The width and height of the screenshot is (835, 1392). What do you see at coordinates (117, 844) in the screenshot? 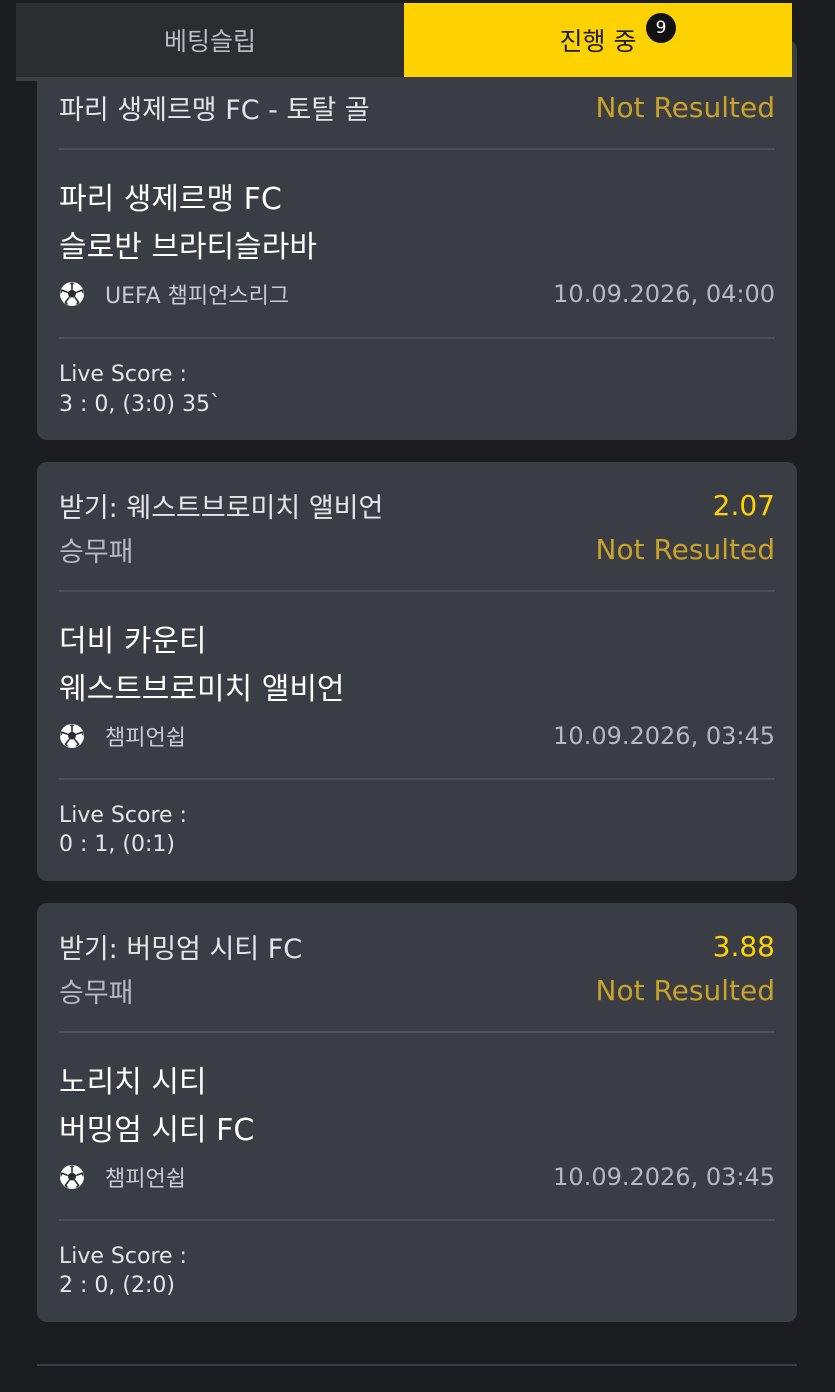
I see `live-score-value: 0 : 1, (0:1)` at bounding box center [117, 844].